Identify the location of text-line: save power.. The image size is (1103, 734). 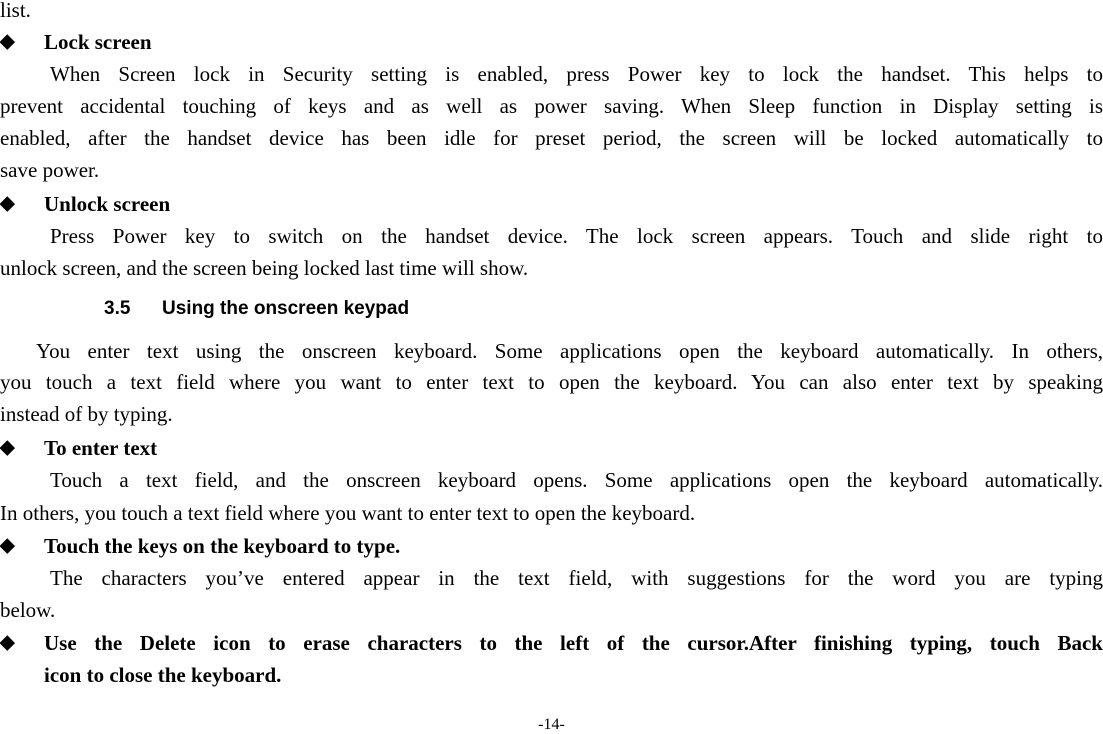
(50, 170).